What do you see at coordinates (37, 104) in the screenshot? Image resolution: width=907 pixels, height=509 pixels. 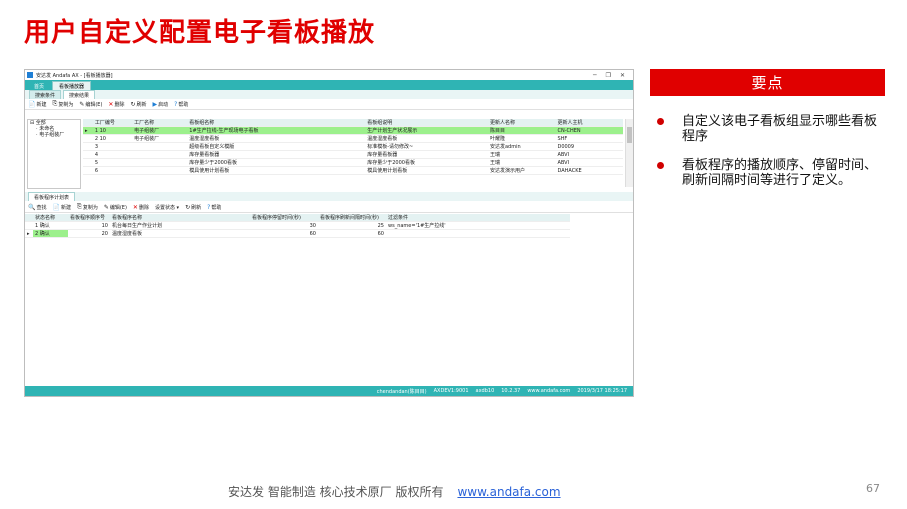 I see `new-button: 📄 新建` at bounding box center [37, 104].